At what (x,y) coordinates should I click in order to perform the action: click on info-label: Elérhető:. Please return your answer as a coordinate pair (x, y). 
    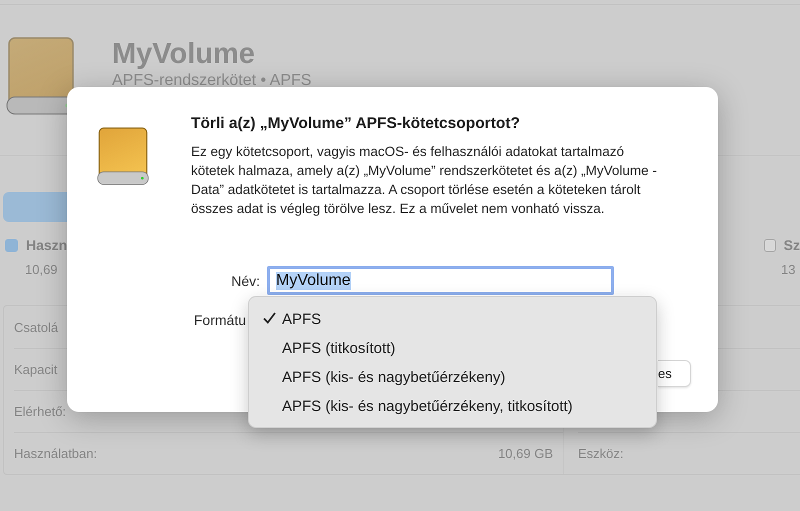
    Looking at the image, I should click on (40, 411).